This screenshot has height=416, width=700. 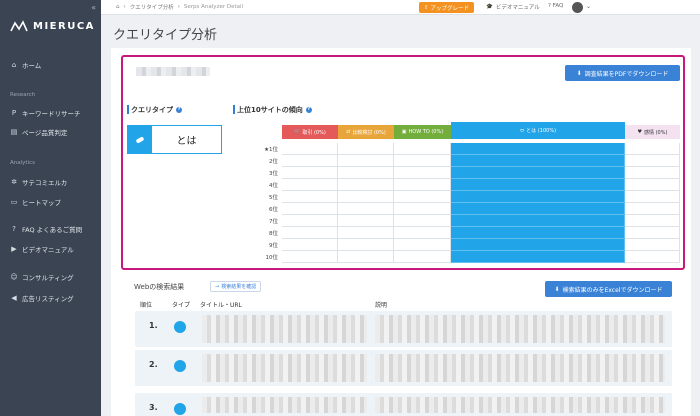 I want to click on result-rank: 1., so click(x=153, y=325).